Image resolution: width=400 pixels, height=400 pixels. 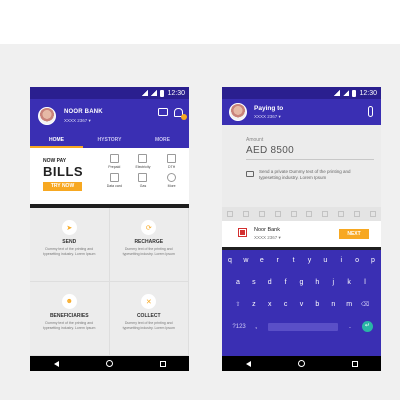 I want to click on bill-type-electricity: Electricity, so click(x=143, y=161).